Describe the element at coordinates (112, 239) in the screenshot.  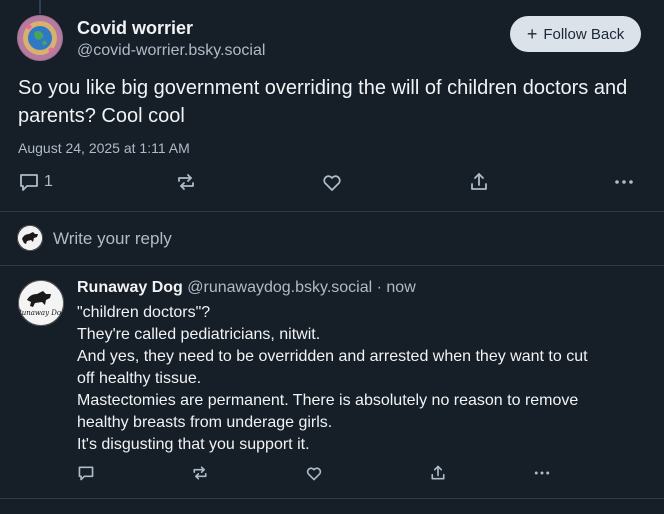
I see `reply-input: Write your reply` at that location.